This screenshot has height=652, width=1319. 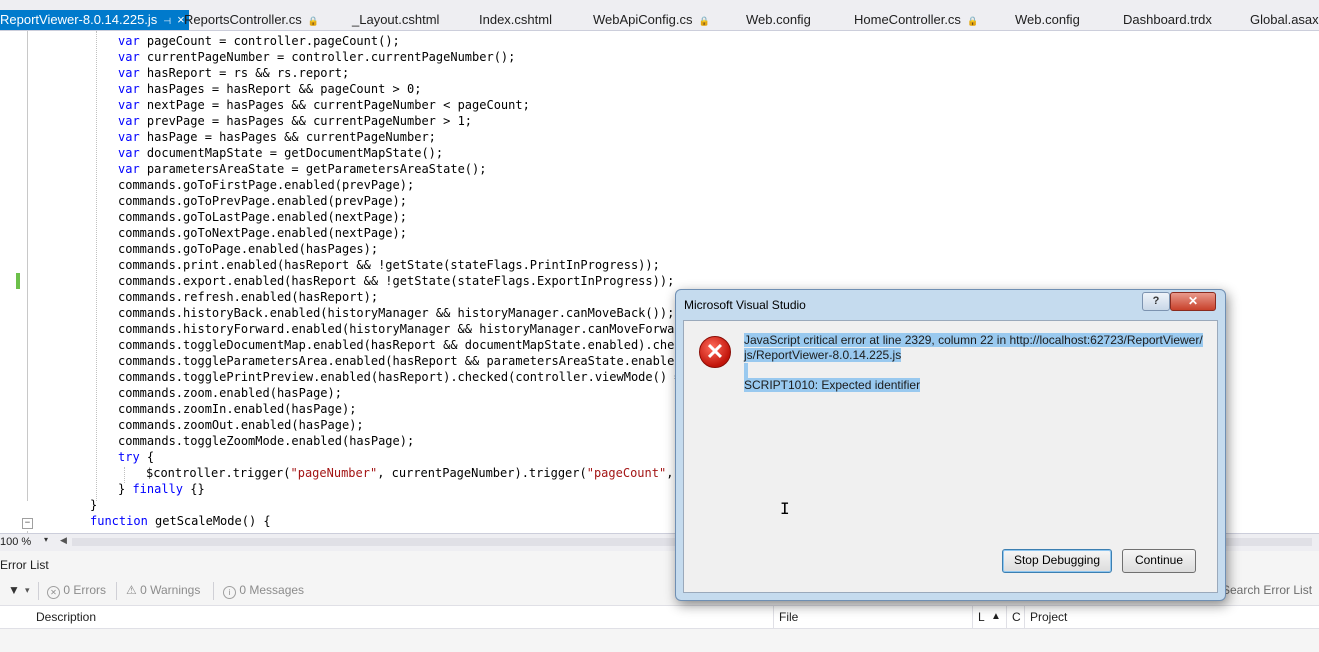 What do you see at coordinates (237, 409) in the screenshot?
I see `code-line: commands.zoomIn.enabled(hasPage);` at bounding box center [237, 409].